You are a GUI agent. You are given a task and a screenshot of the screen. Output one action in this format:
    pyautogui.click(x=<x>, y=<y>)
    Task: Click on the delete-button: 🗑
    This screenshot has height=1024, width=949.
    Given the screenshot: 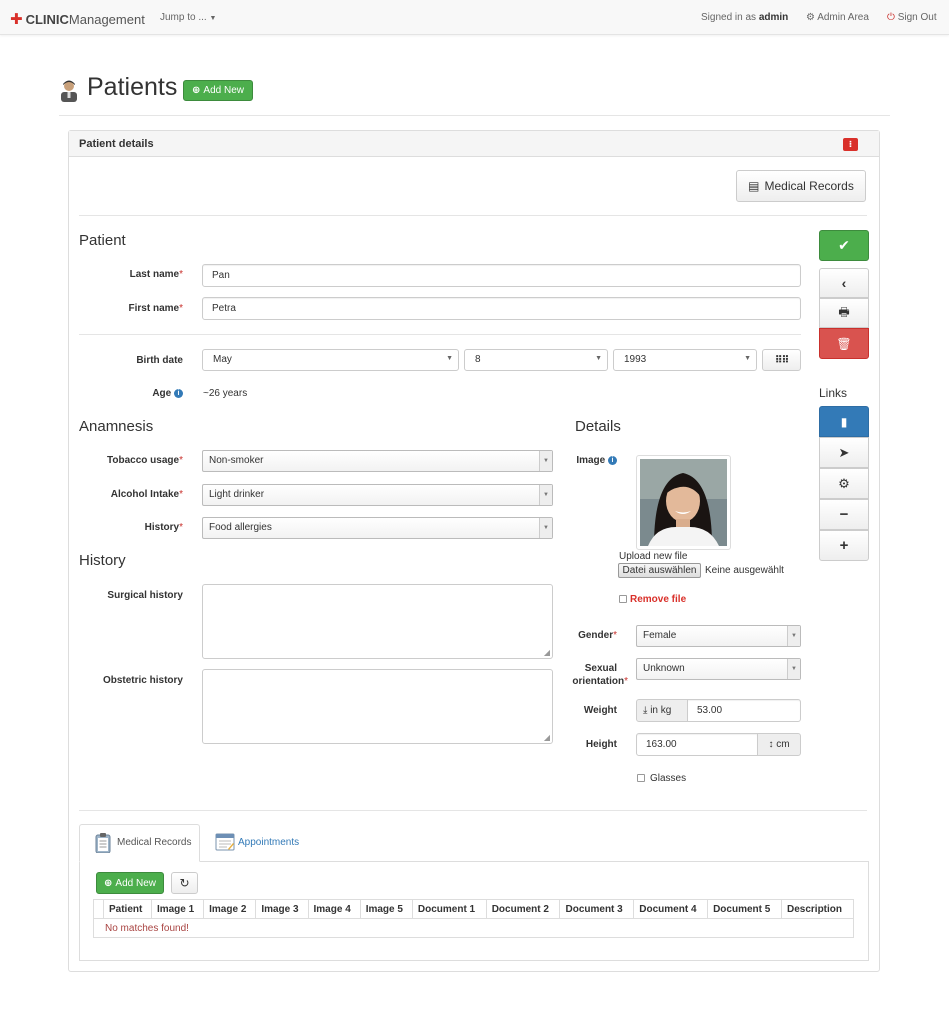 What is the action you would take?
    pyautogui.click(x=844, y=343)
    